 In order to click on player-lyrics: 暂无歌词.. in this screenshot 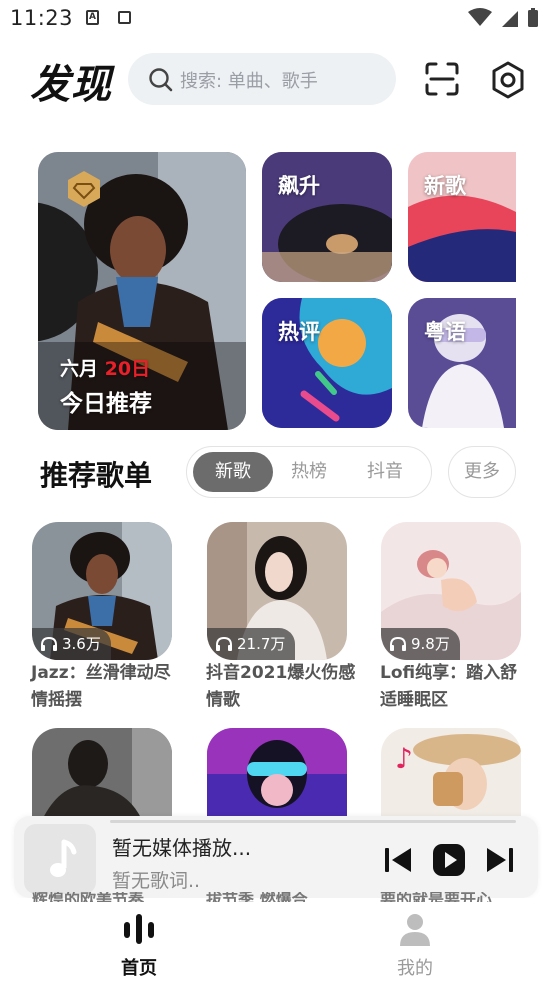, I will do `click(156, 881)`.